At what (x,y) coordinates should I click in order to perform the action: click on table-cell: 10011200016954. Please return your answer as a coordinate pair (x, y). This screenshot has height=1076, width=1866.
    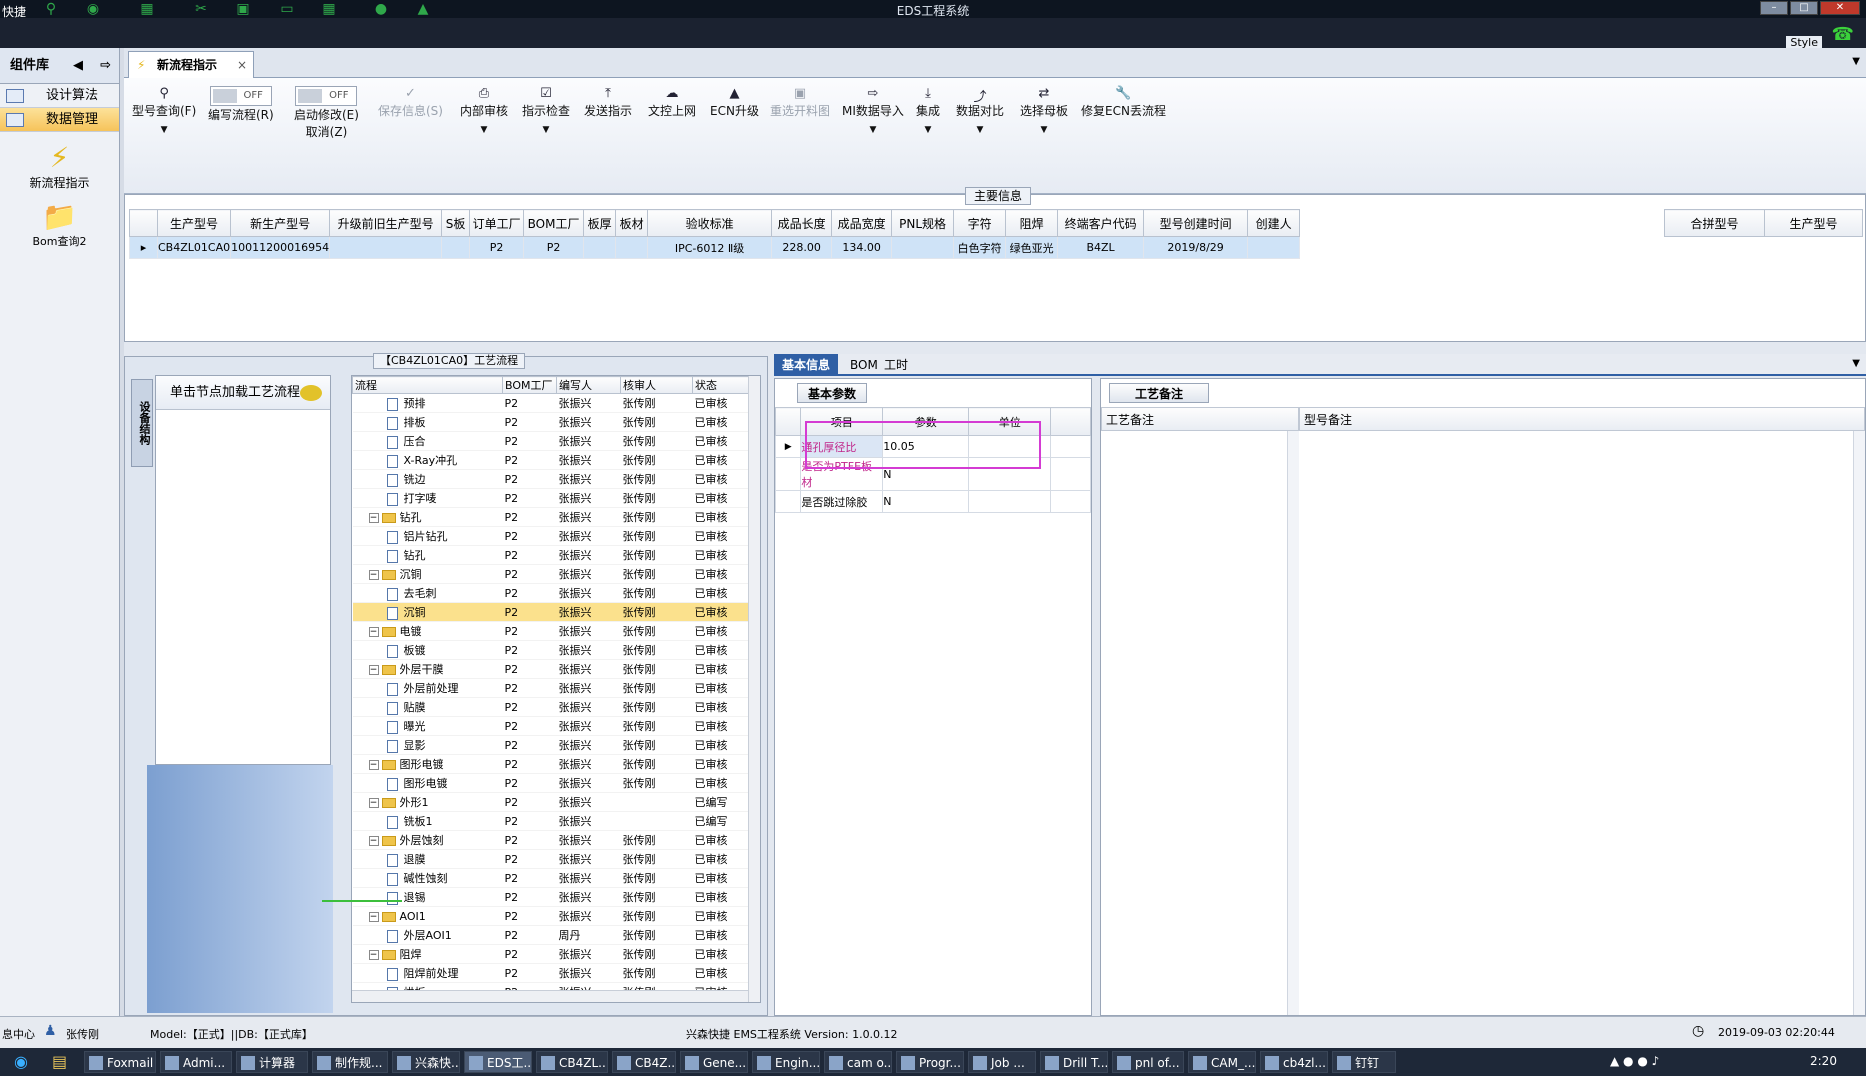
    Looking at the image, I should click on (280, 247).